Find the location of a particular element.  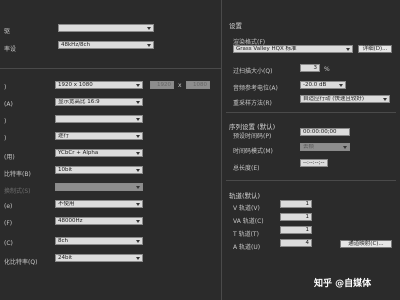

overscan-dropdown: 不使用 is located at coordinates (99, 204).